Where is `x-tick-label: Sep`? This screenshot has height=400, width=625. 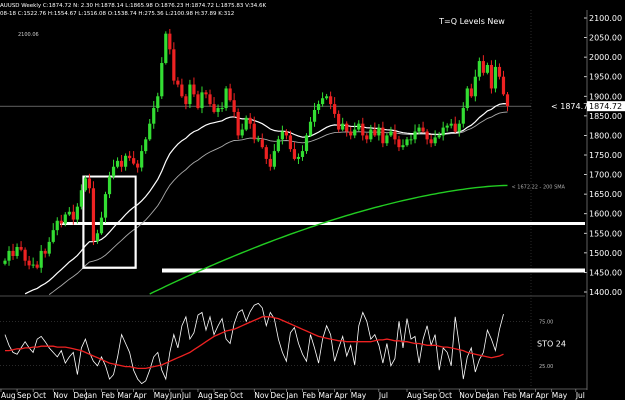
x-tick-label: Sep is located at coordinates (221, 395).